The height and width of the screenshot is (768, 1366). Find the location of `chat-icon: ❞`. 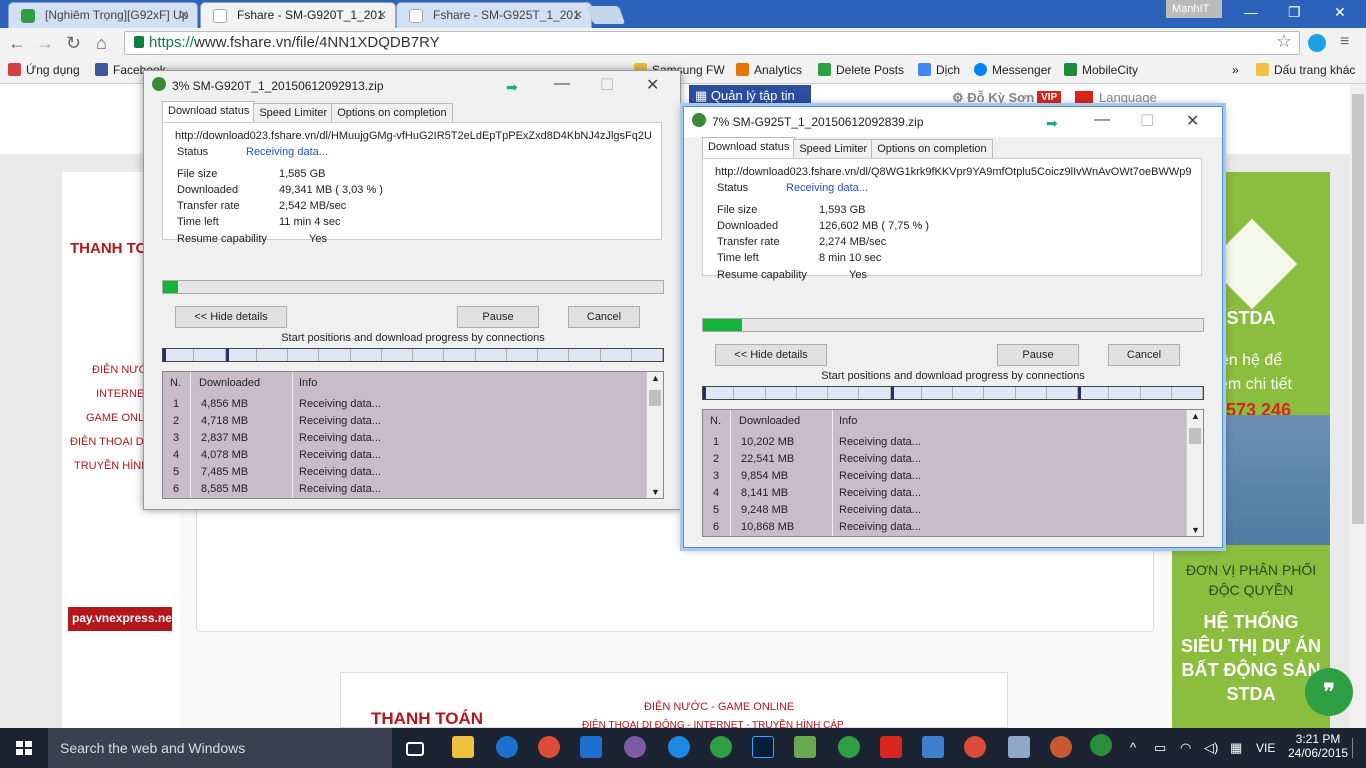

chat-icon: ❞ is located at coordinates (1329, 692).